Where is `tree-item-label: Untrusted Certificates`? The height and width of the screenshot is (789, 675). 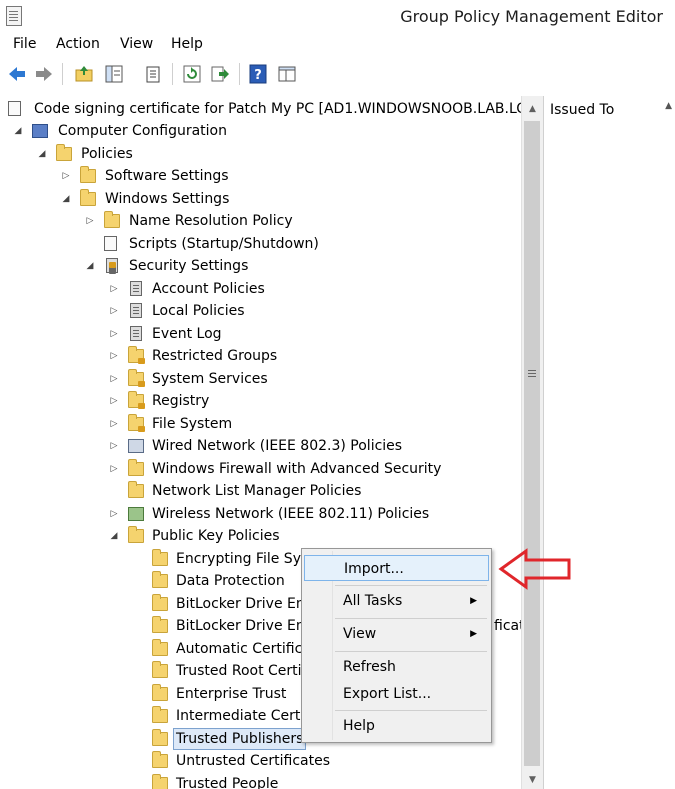 tree-item-label: Untrusted Certificates is located at coordinates (253, 761).